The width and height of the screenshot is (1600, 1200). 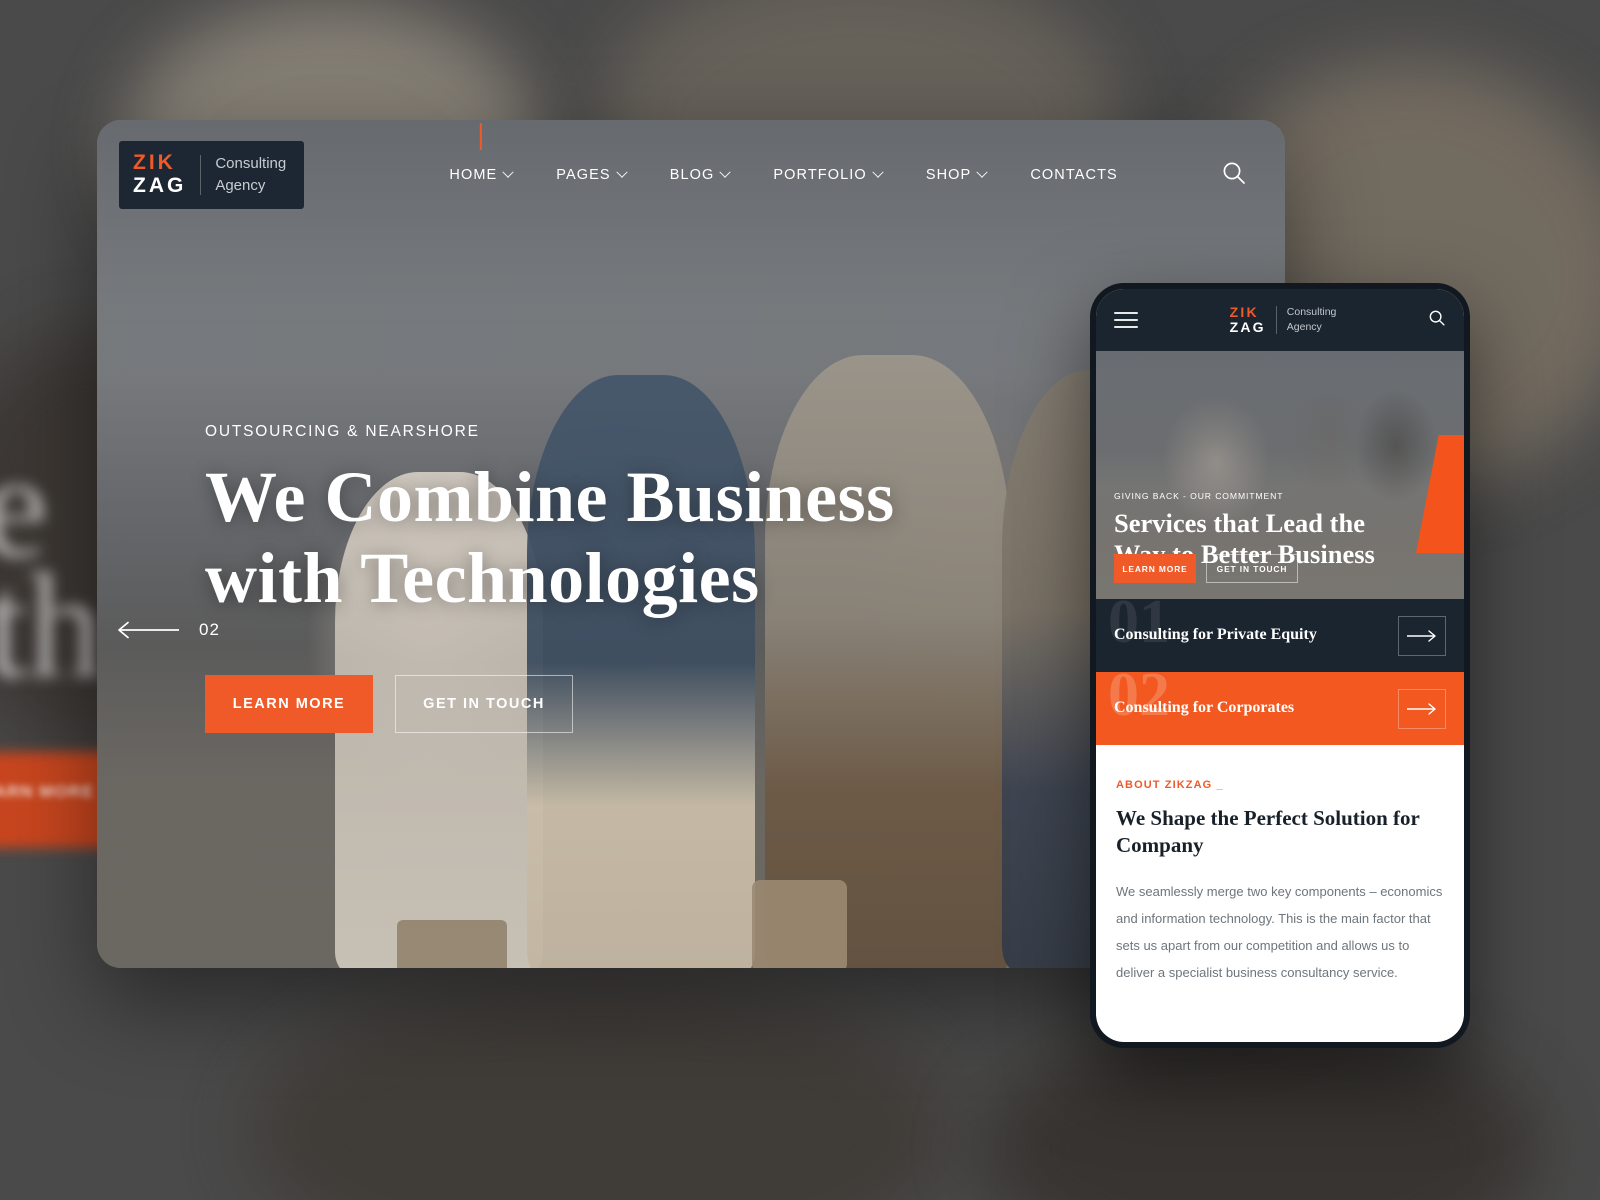 What do you see at coordinates (820, 175) in the screenshot?
I see `nav-item-label: PORTFOLIO` at bounding box center [820, 175].